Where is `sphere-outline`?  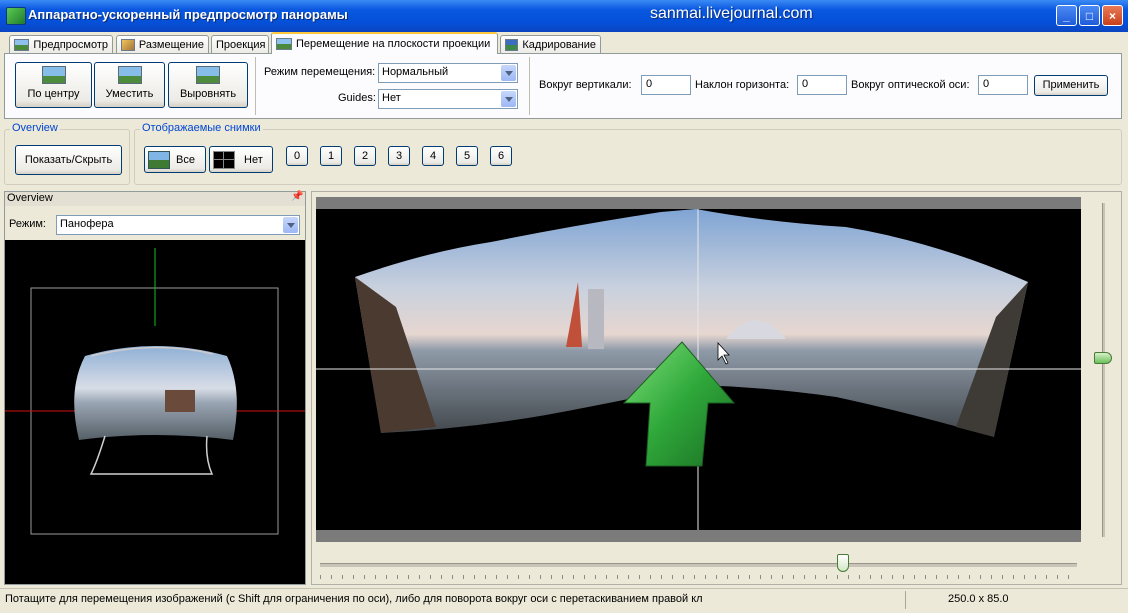 sphere-outline is located at coordinates (151, 455).